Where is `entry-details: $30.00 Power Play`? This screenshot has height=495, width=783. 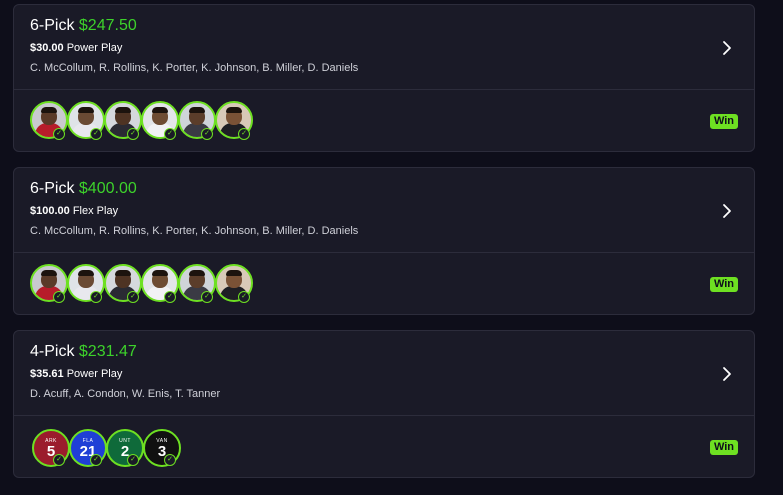 entry-details: $30.00 Power Play is located at coordinates (76, 48).